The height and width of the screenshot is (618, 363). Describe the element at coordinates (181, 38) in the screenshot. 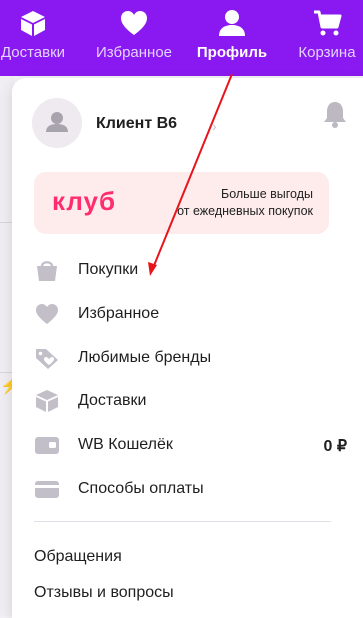

I see `top-navigation-bar: Доставки Избранное Профиль Корзина` at that location.